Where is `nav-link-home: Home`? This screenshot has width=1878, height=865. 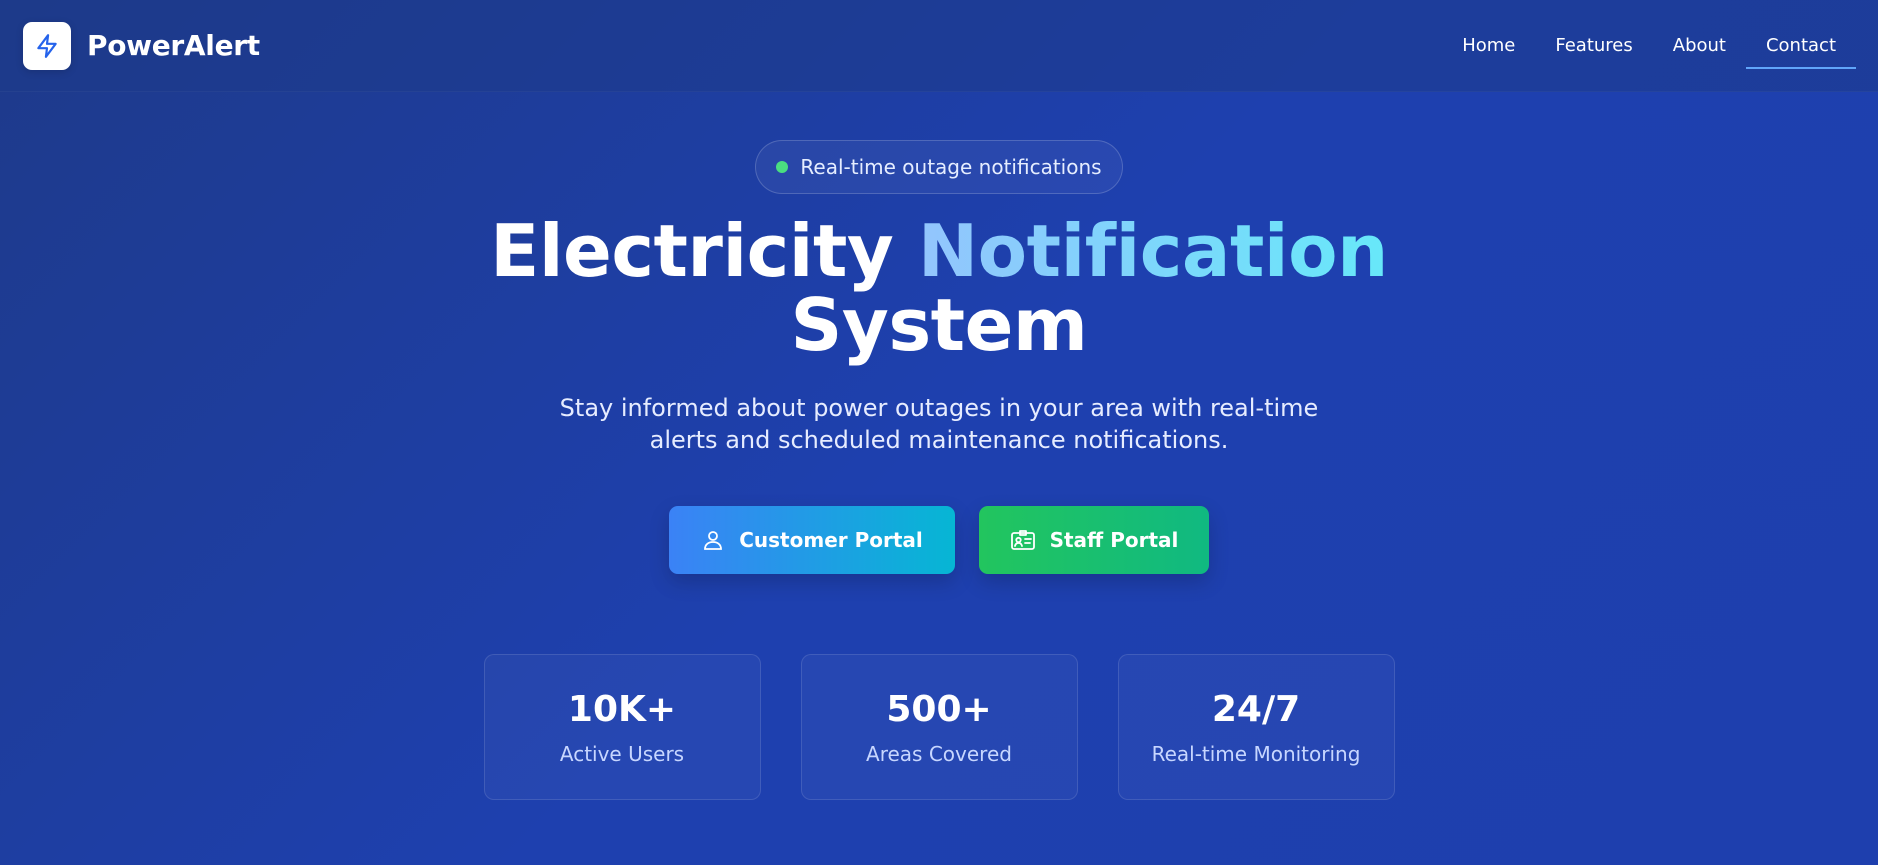
nav-link-home: Home is located at coordinates (1488, 46).